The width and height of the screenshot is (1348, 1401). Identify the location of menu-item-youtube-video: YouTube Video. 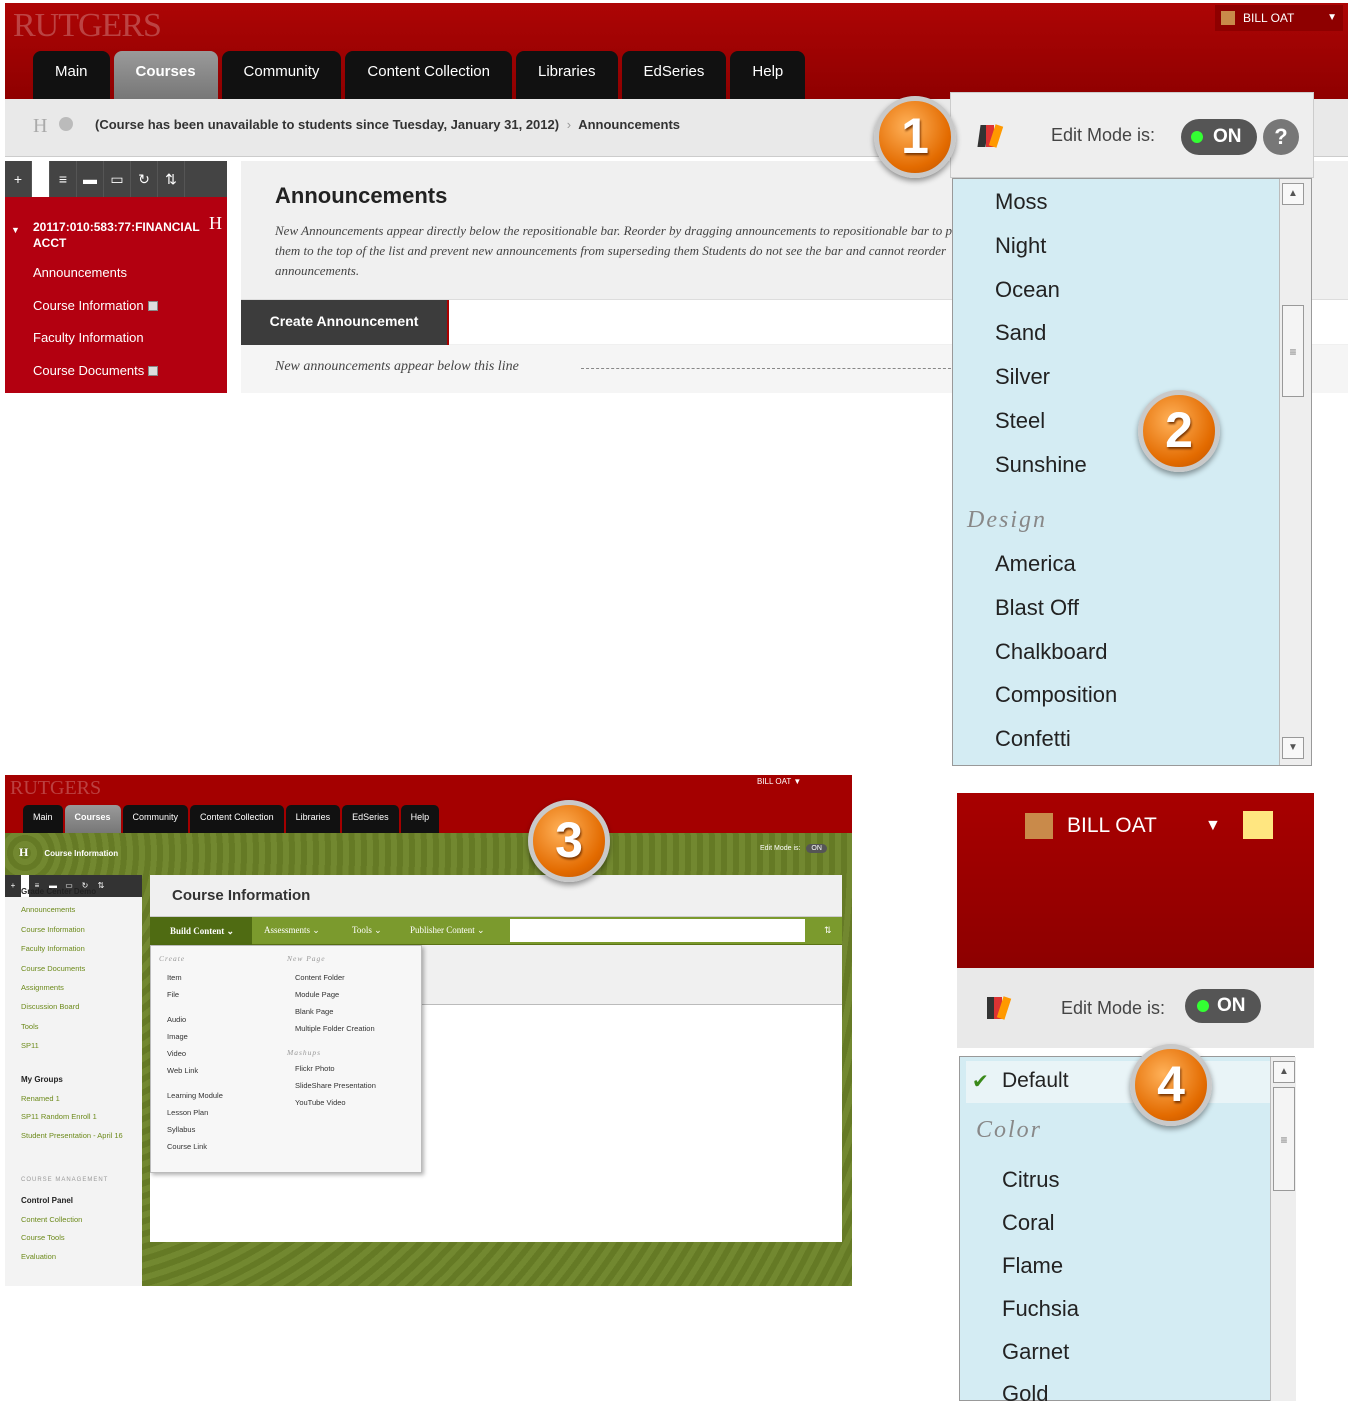
(320, 1102).